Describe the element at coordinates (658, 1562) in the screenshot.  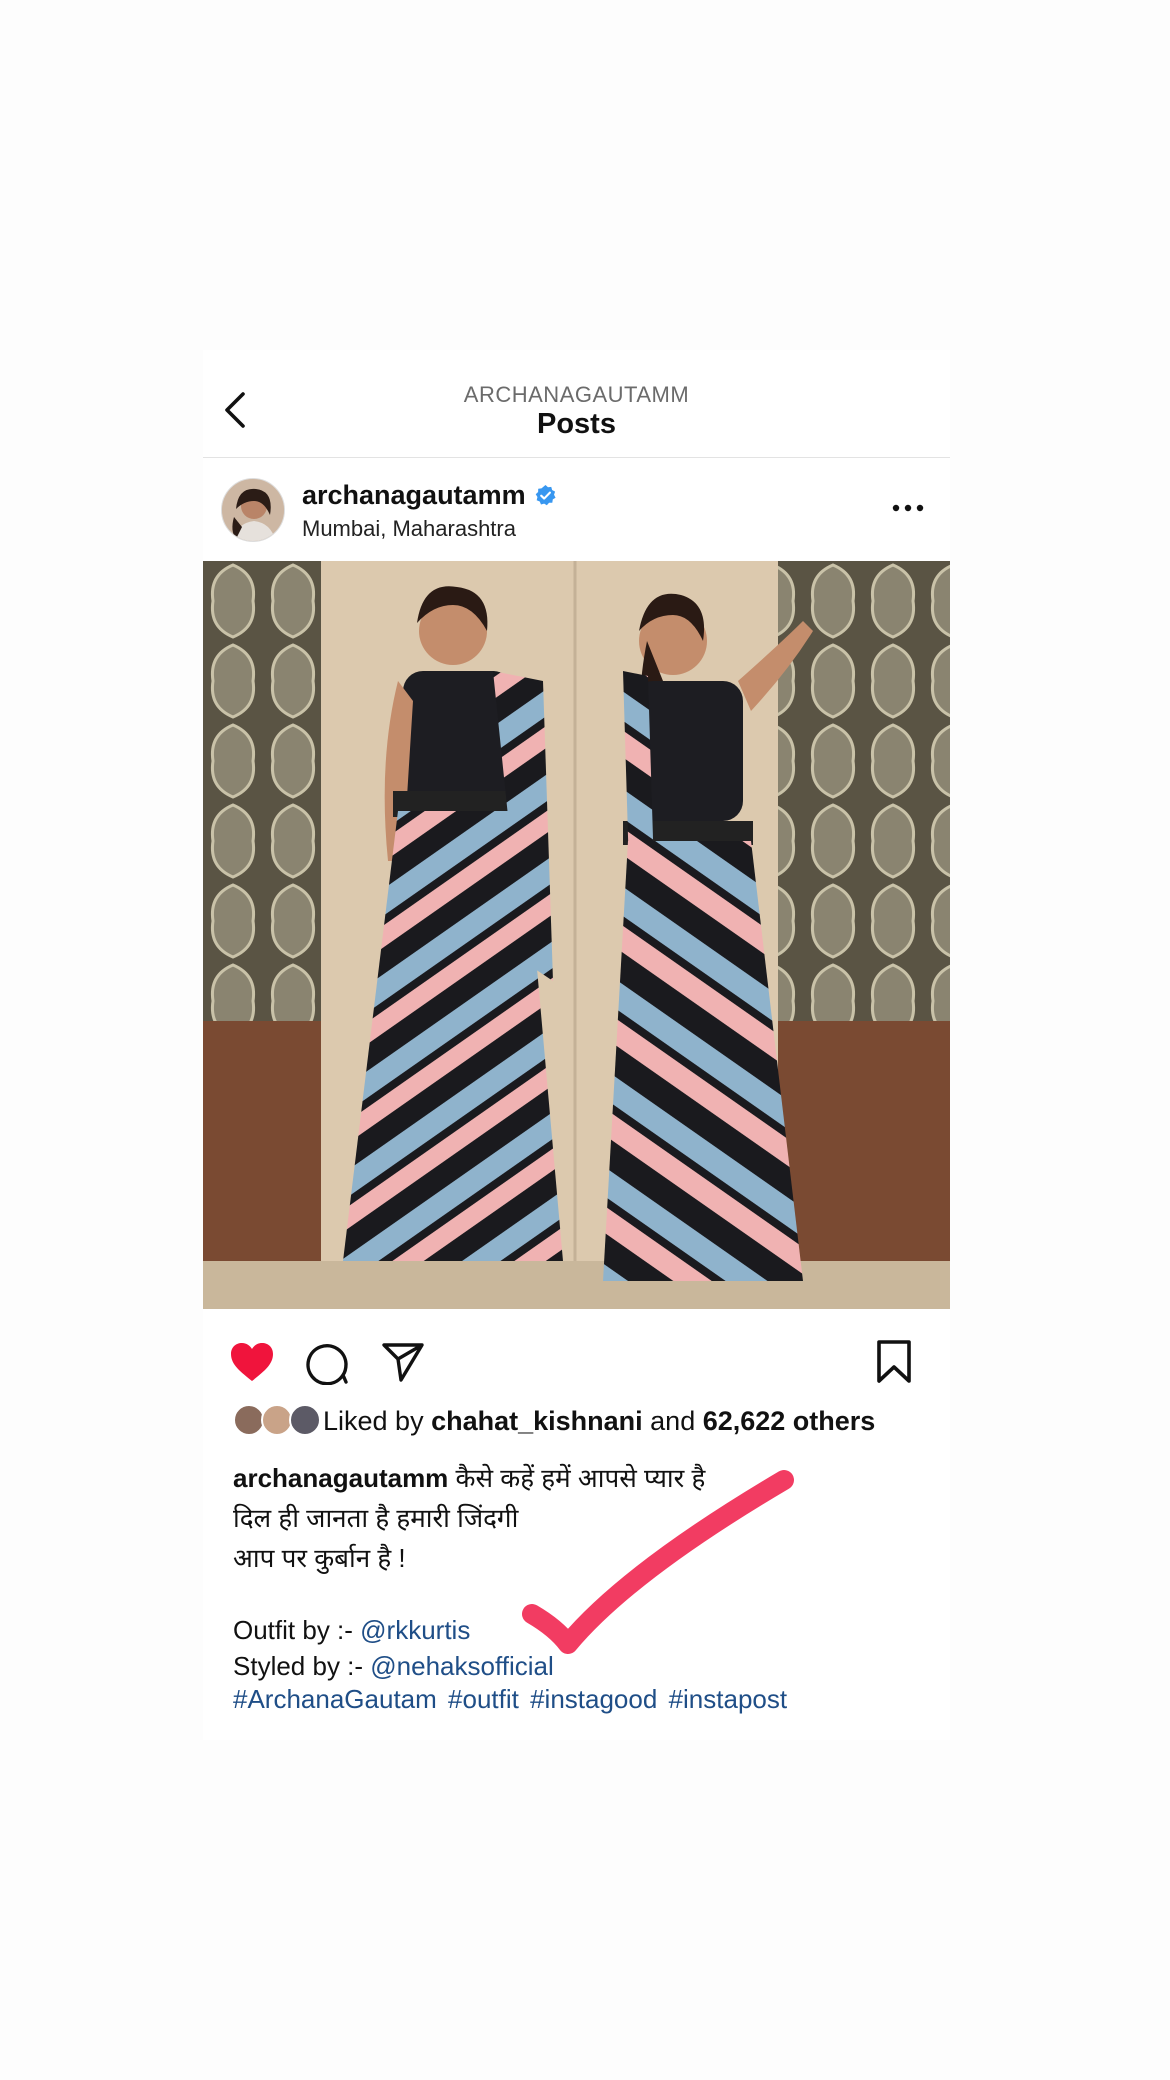
I see `checkmark-annotation-icon` at that location.